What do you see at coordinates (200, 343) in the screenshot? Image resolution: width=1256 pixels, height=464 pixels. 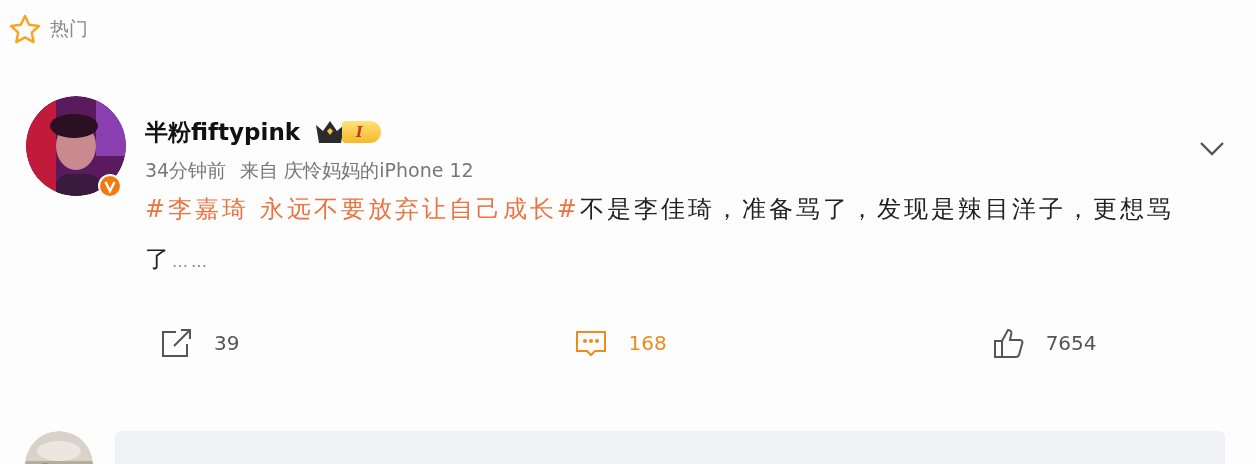 I see `share-button: 39` at bounding box center [200, 343].